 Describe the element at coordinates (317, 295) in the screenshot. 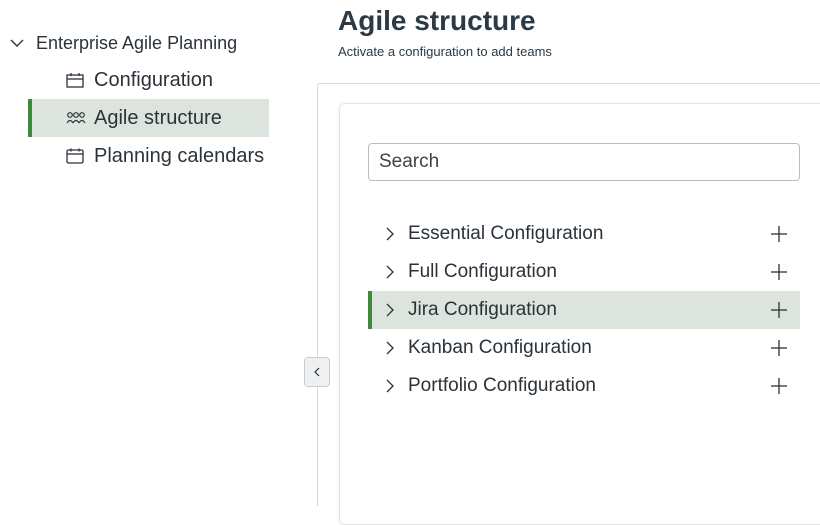

I see `sidebar-divider` at that location.